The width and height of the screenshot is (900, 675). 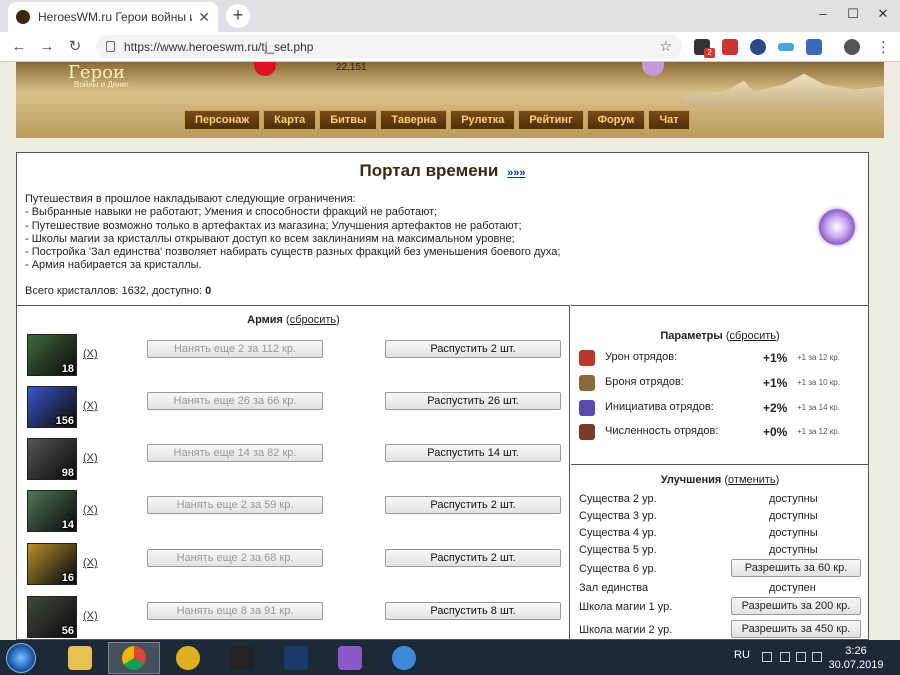 I want to click on nav-rating: Рейтинг, so click(x=551, y=120).